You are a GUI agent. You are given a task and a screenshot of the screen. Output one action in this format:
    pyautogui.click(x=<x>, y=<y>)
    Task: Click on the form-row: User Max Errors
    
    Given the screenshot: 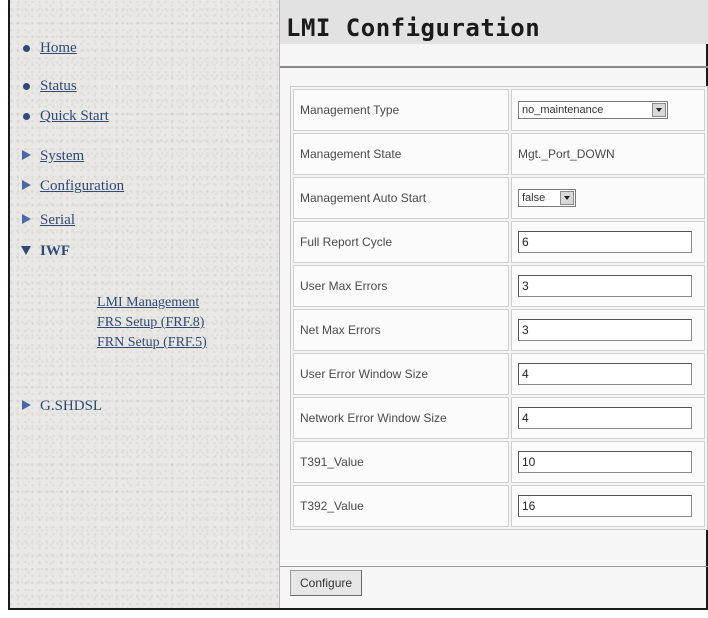 What is the action you would take?
    pyautogui.click(x=499, y=286)
    